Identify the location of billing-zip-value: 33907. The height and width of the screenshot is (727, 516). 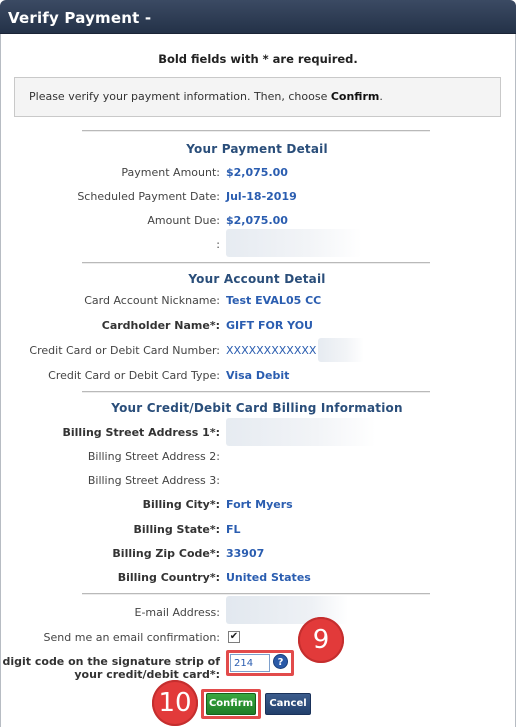
(245, 553).